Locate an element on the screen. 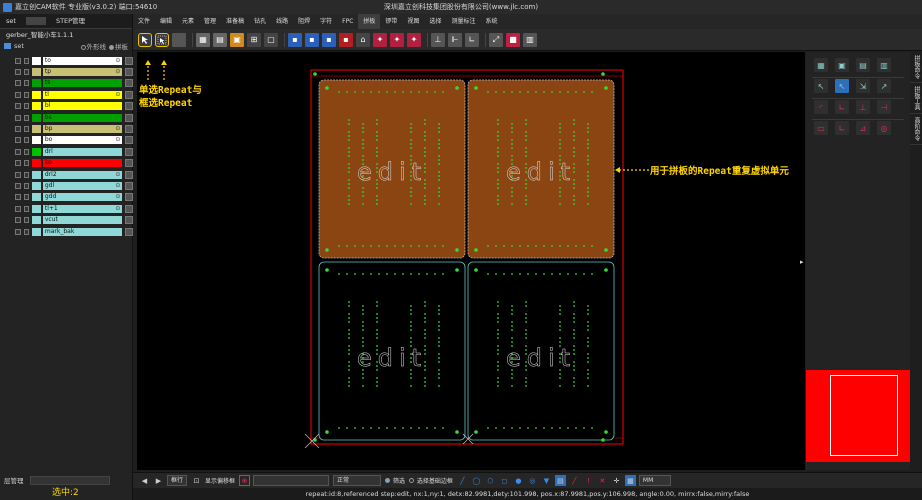  collapse-arrow-icon: ▸ is located at coordinates (802, 262).